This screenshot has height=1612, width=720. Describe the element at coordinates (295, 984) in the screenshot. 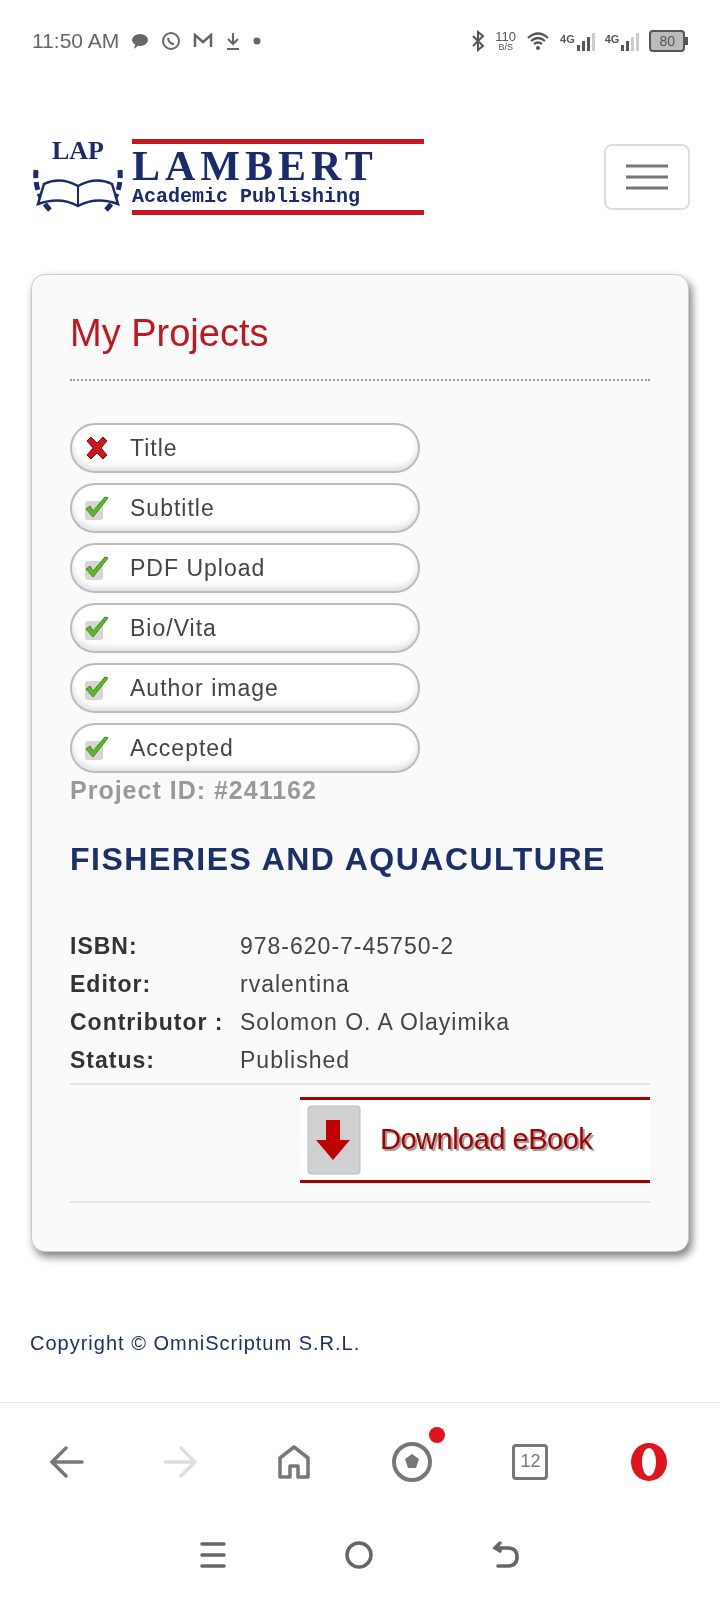

I see `detail-value: rvalentina` at that location.